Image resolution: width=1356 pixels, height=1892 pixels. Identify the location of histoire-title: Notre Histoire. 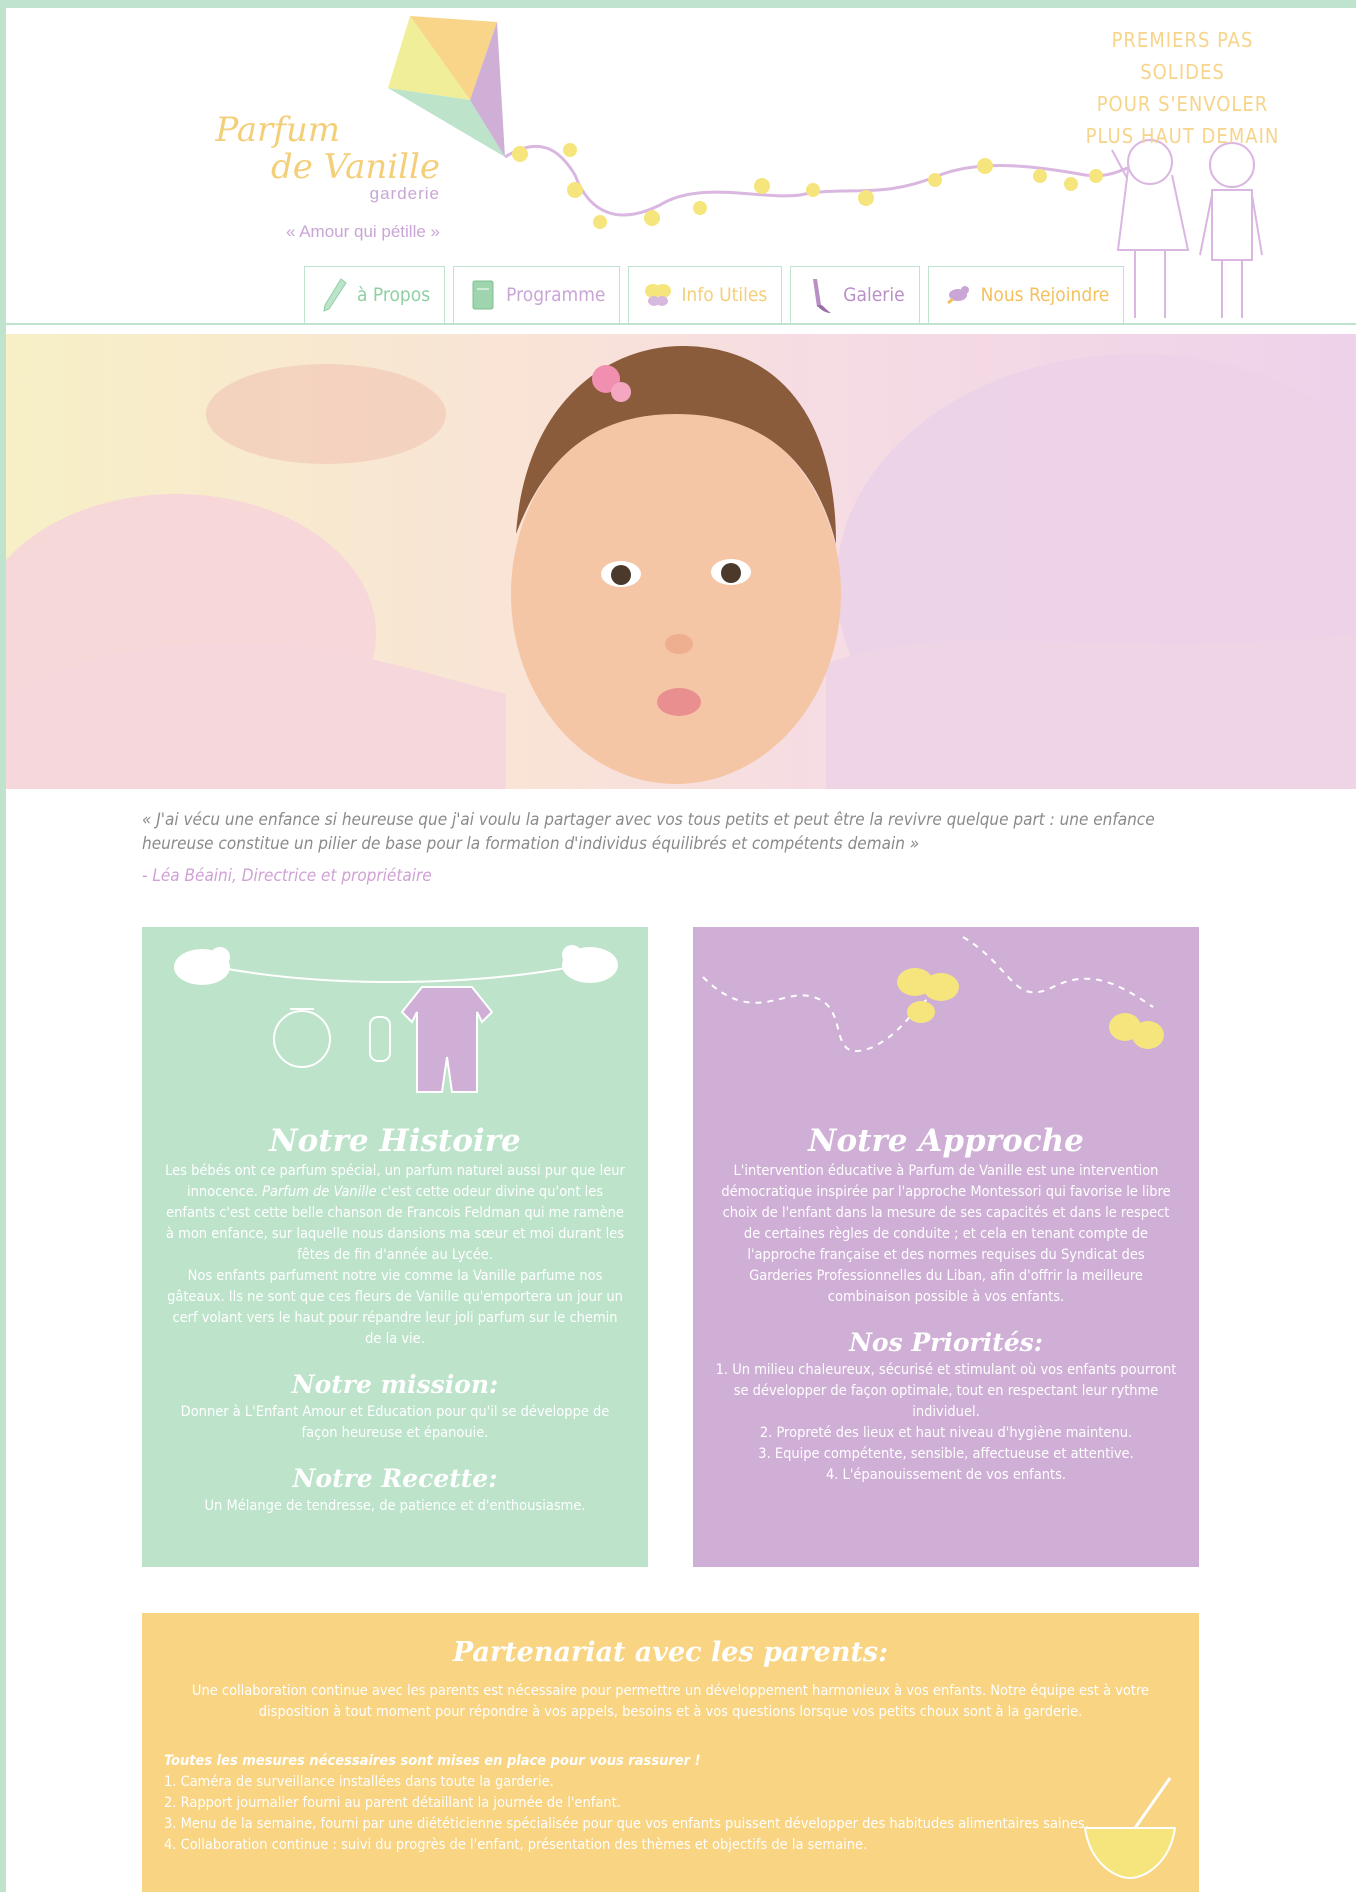
(395, 1141).